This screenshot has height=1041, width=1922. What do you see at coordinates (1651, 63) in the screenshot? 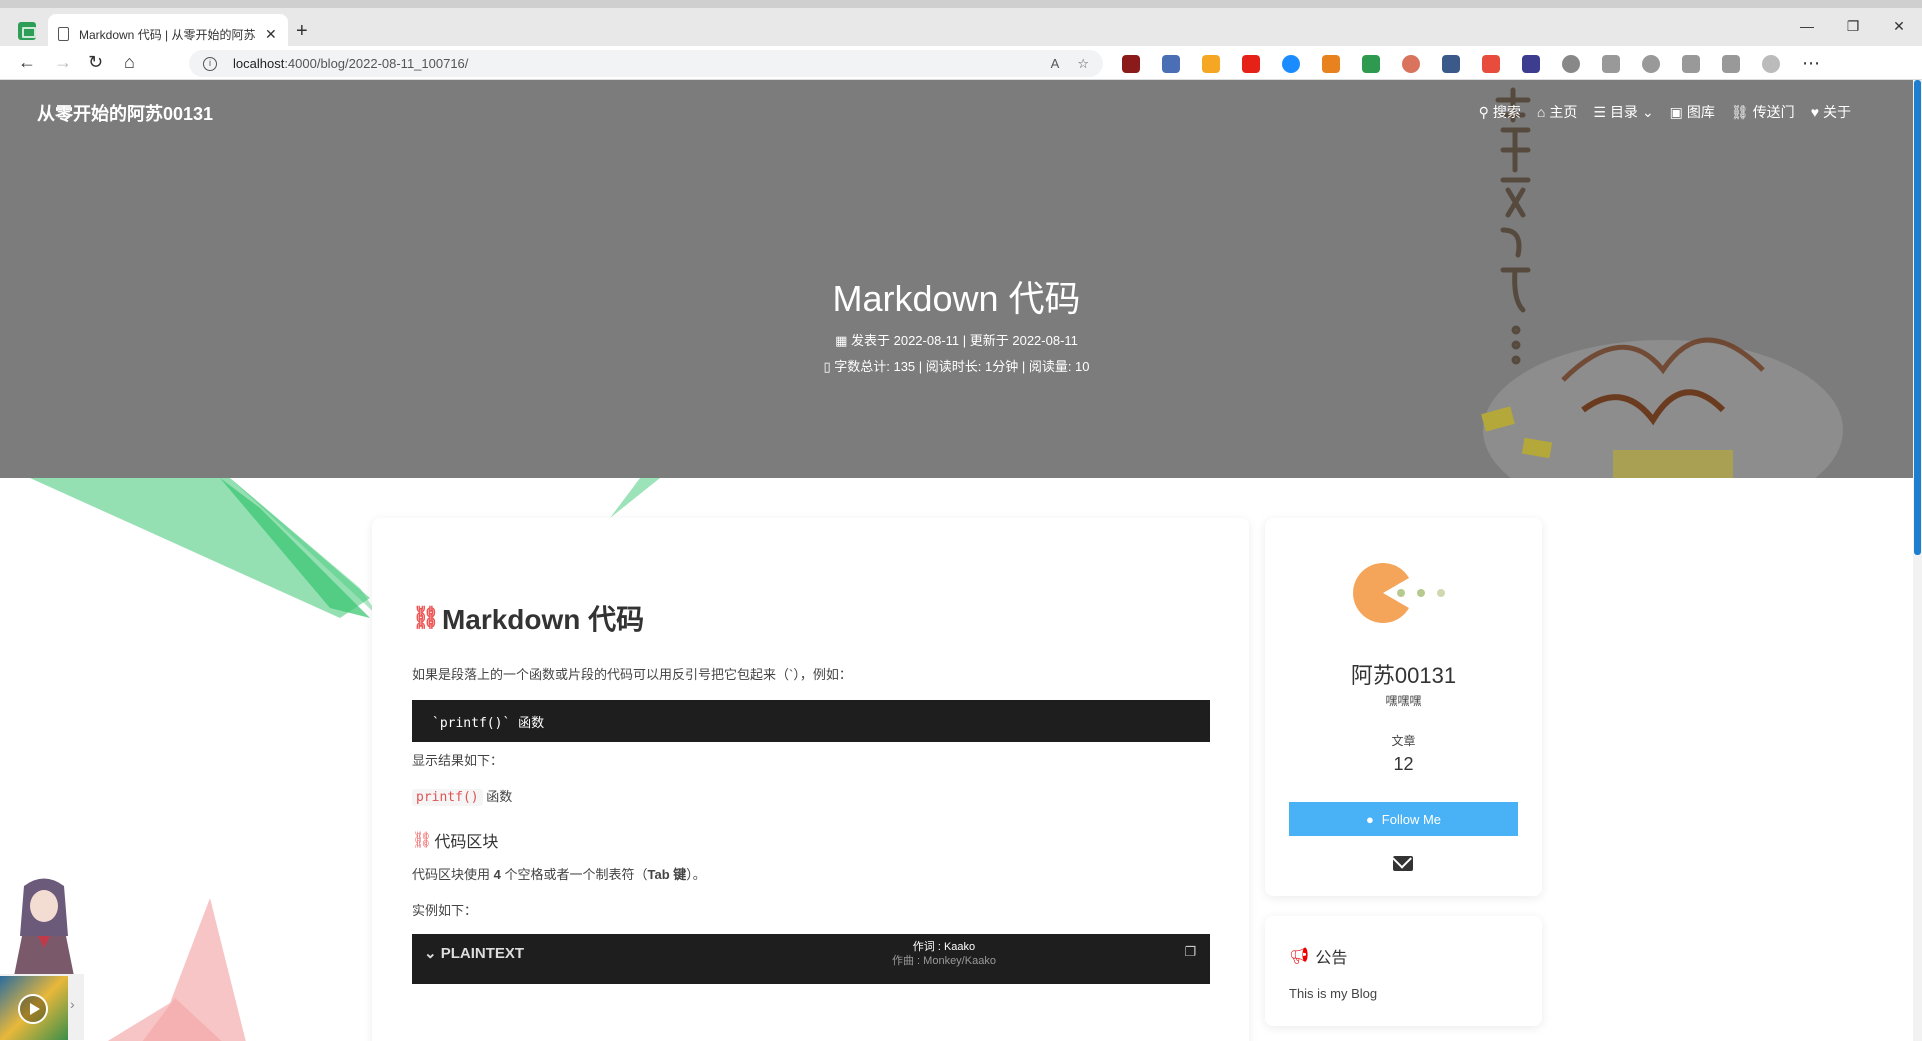
I see `history-icon` at bounding box center [1651, 63].